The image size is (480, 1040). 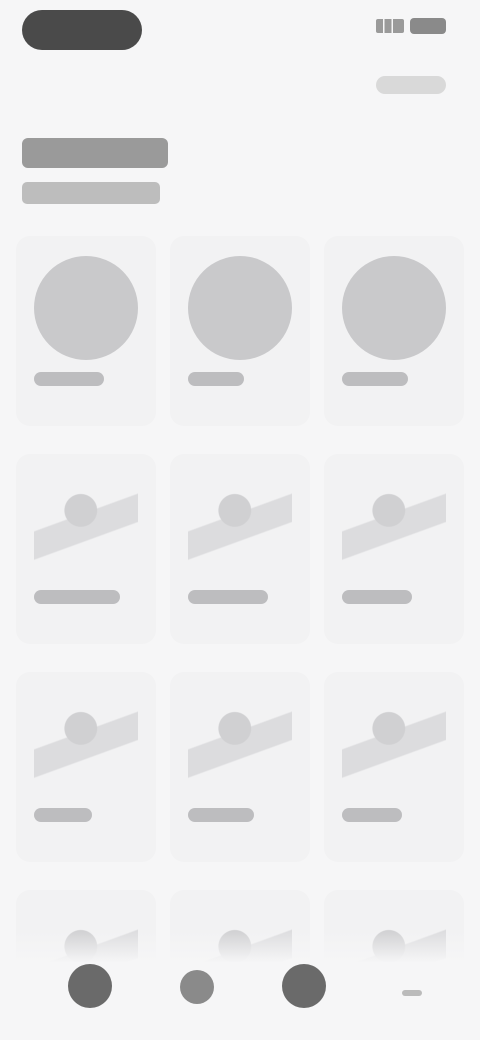 I want to click on status-bar, so click(x=240, y=32).